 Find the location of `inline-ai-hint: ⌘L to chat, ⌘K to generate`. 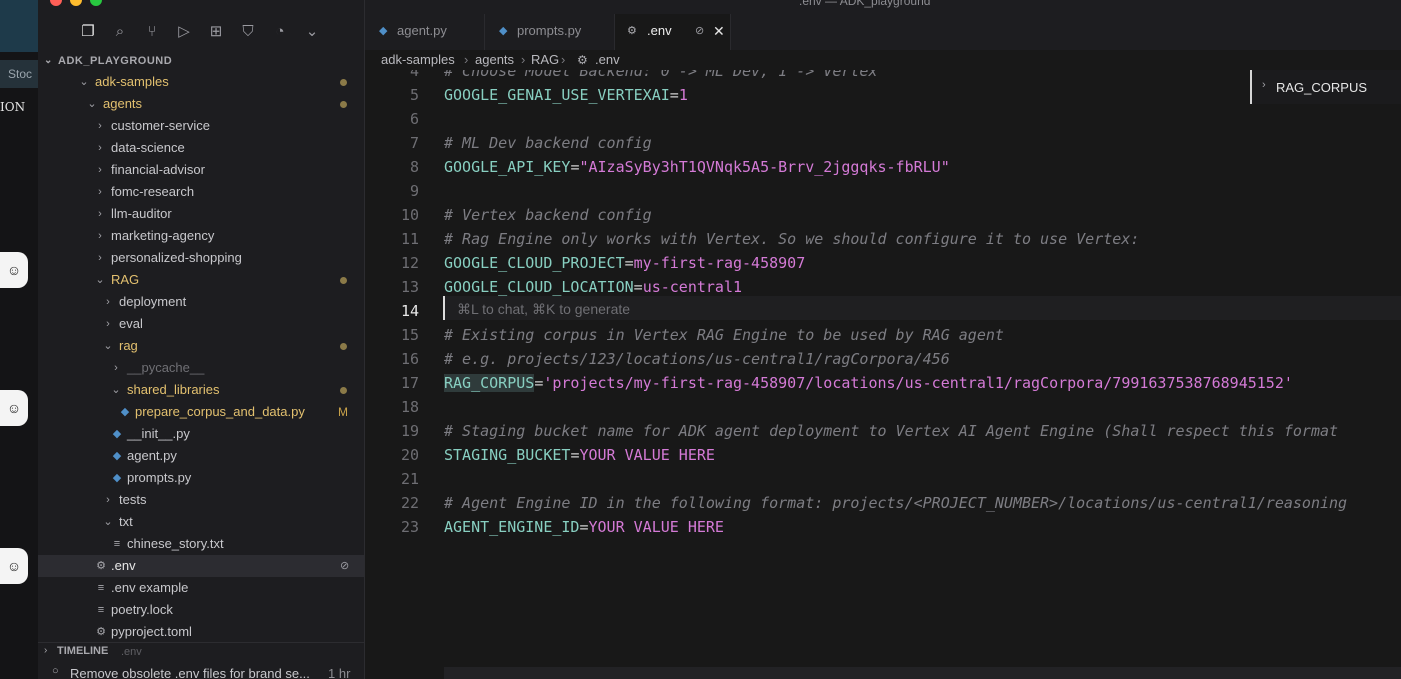

inline-ai-hint: ⌘L to chat, ⌘K to generate is located at coordinates (543, 309).